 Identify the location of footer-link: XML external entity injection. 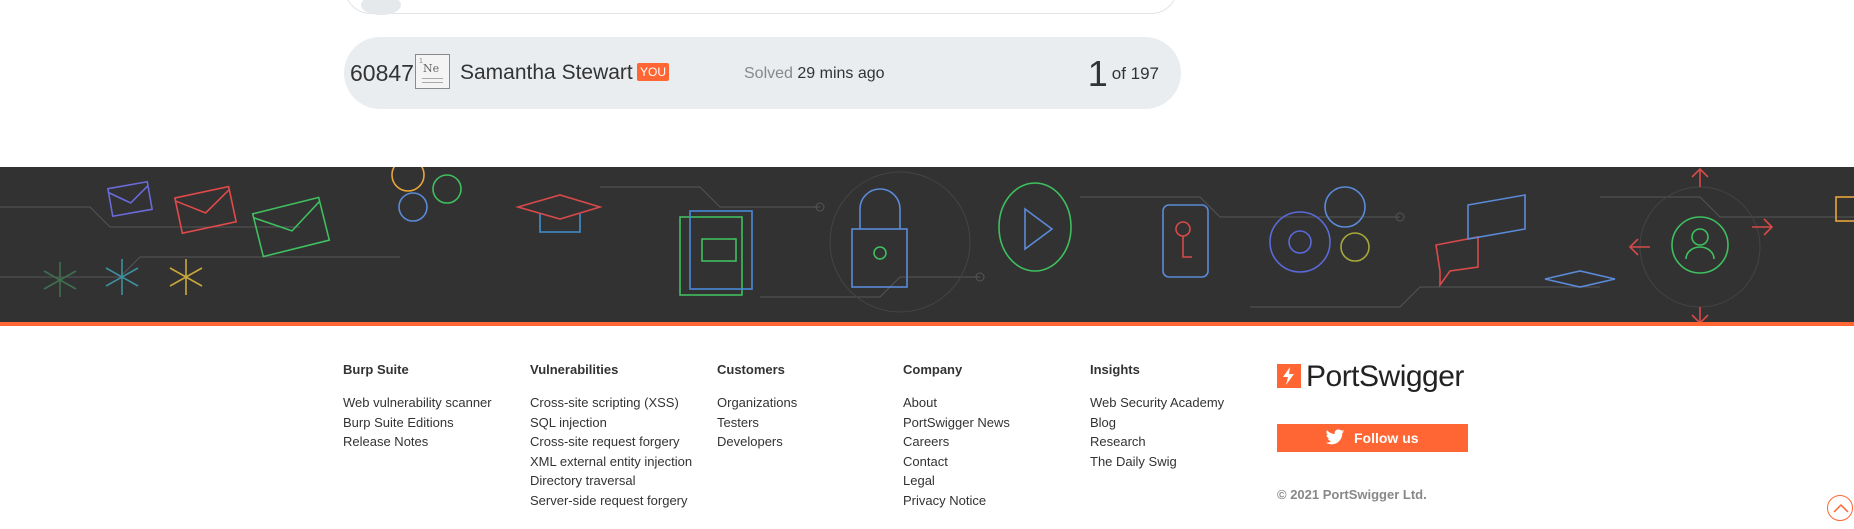
(611, 462).